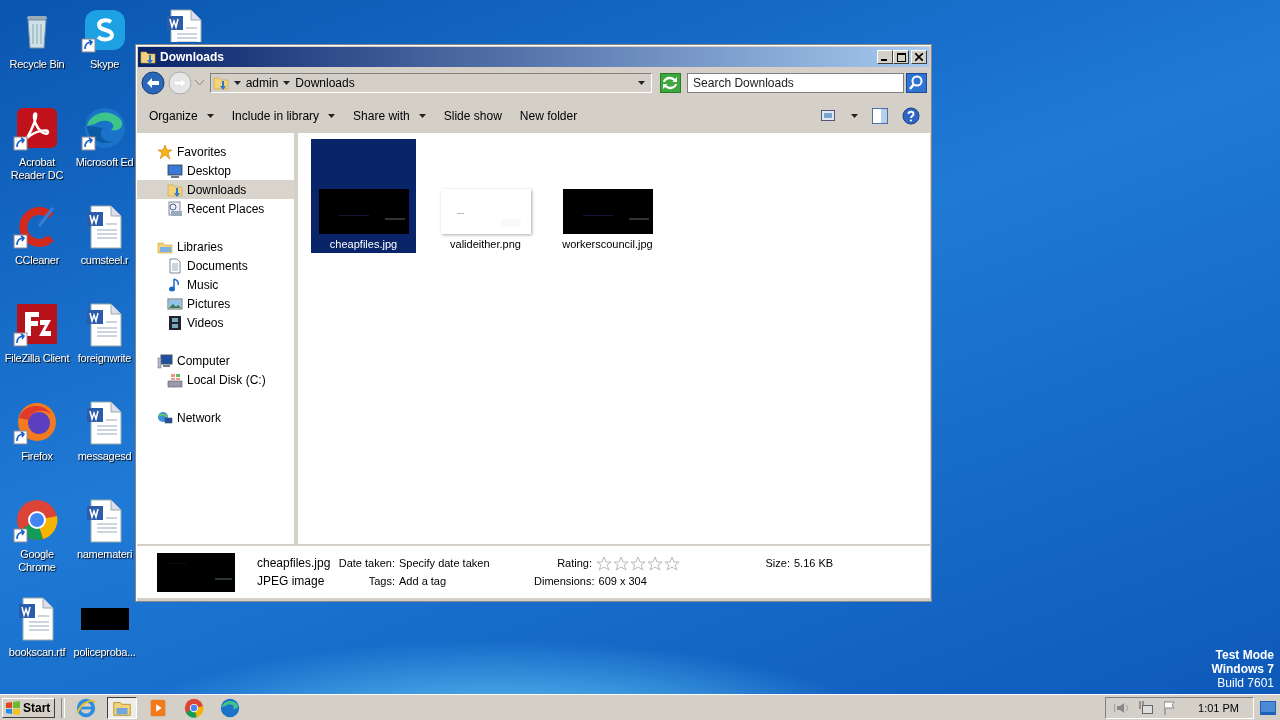 The width and height of the screenshot is (1280, 720). Describe the element at coordinates (622, 581) in the screenshot. I see `field-value: 609 x 304` at that location.